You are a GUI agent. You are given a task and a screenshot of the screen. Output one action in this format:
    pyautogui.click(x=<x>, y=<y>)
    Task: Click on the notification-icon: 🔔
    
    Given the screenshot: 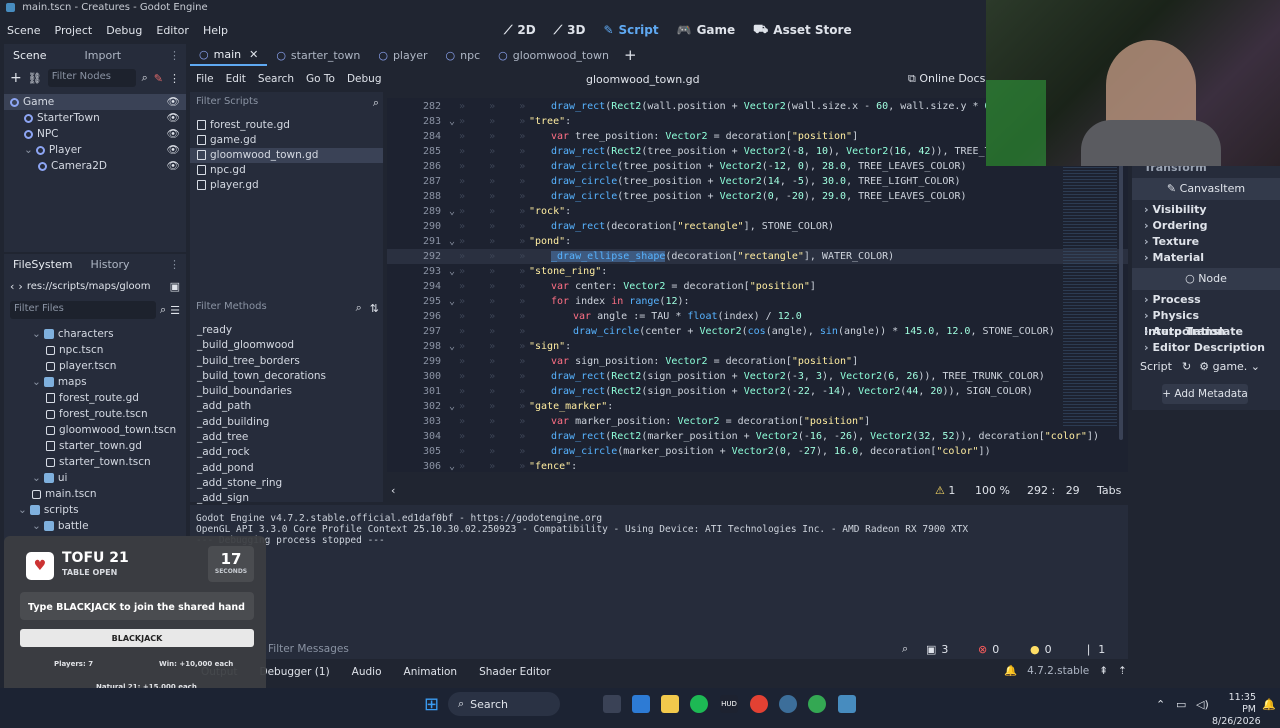 What is the action you would take?
    pyautogui.click(x=1269, y=704)
    